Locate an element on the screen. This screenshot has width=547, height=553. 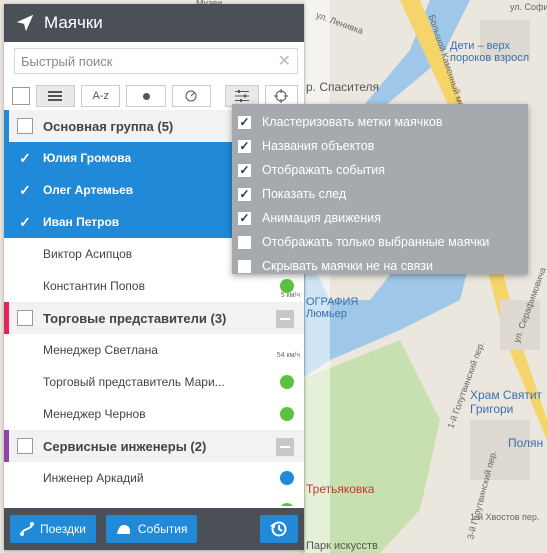
speed-label: 54 км/ч is located at coordinates (288, 355).